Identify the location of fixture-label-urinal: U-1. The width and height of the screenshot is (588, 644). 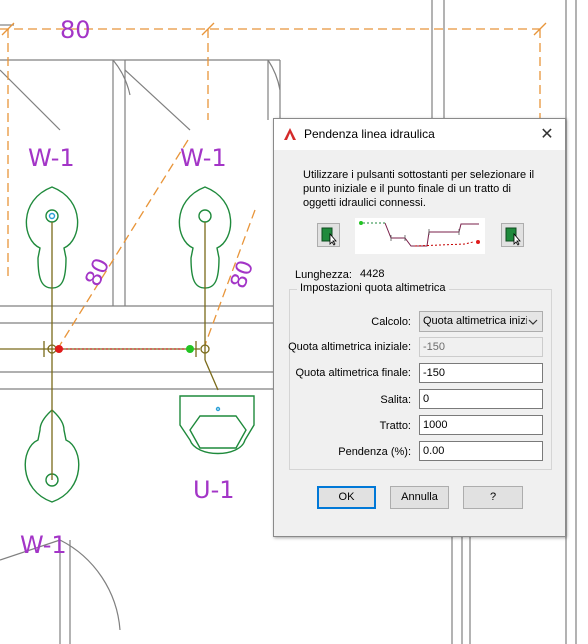
(214, 490).